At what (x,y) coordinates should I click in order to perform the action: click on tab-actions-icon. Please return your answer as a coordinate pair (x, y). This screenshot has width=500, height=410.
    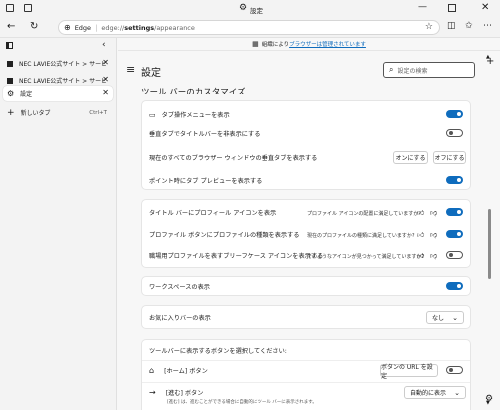
    Looking at the image, I should click on (28, 8).